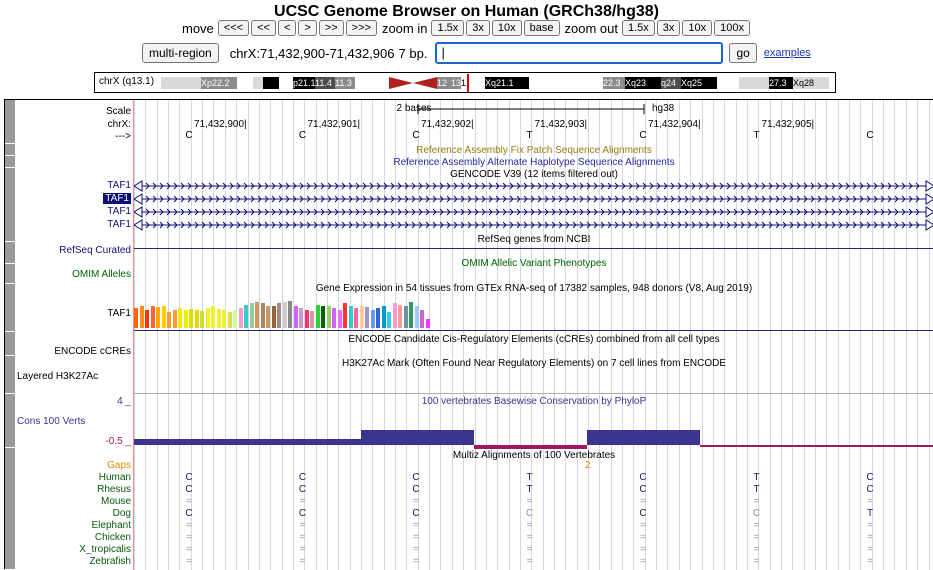 The height and width of the screenshot is (570, 933). Describe the element at coordinates (10, 253) in the screenshot. I see `side-button-refseq` at that location.